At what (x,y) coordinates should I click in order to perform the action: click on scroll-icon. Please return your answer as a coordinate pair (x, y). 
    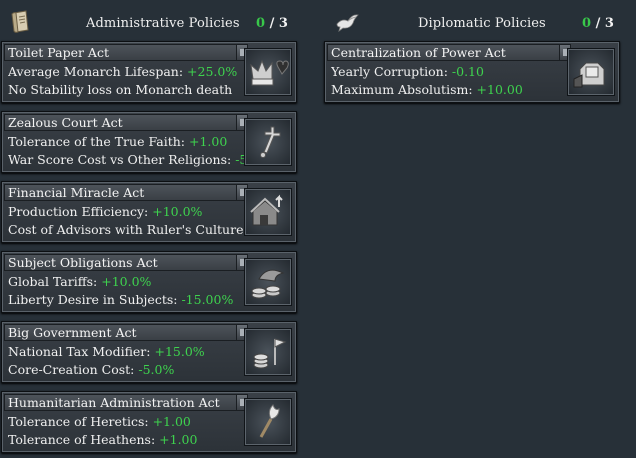
    Looking at the image, I should click on (21, 22).